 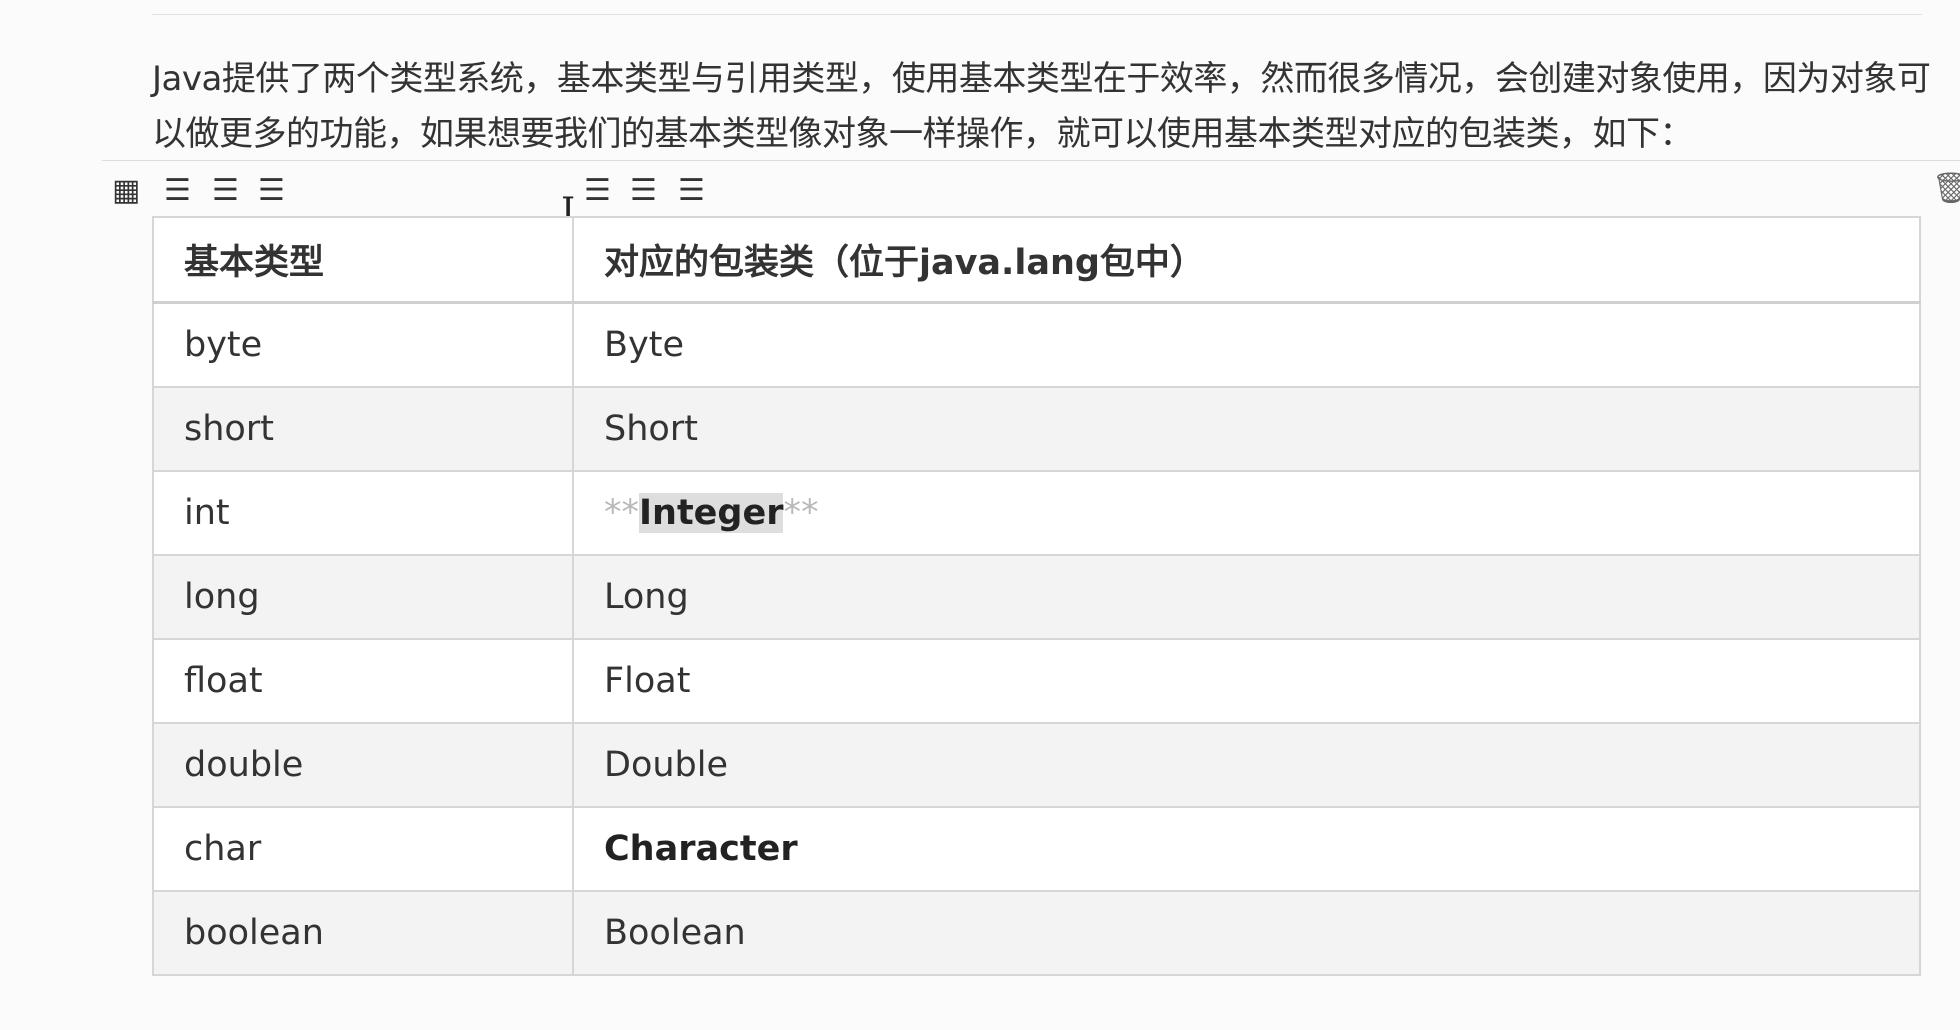 I want to click on table-cell: byte, so click(x=363, y=344).